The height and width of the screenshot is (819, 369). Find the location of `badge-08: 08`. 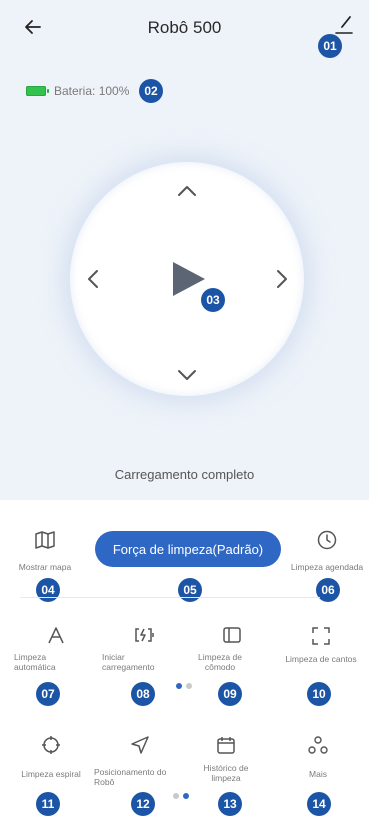

badge-08: 08 is located at coordinates (143, 694).